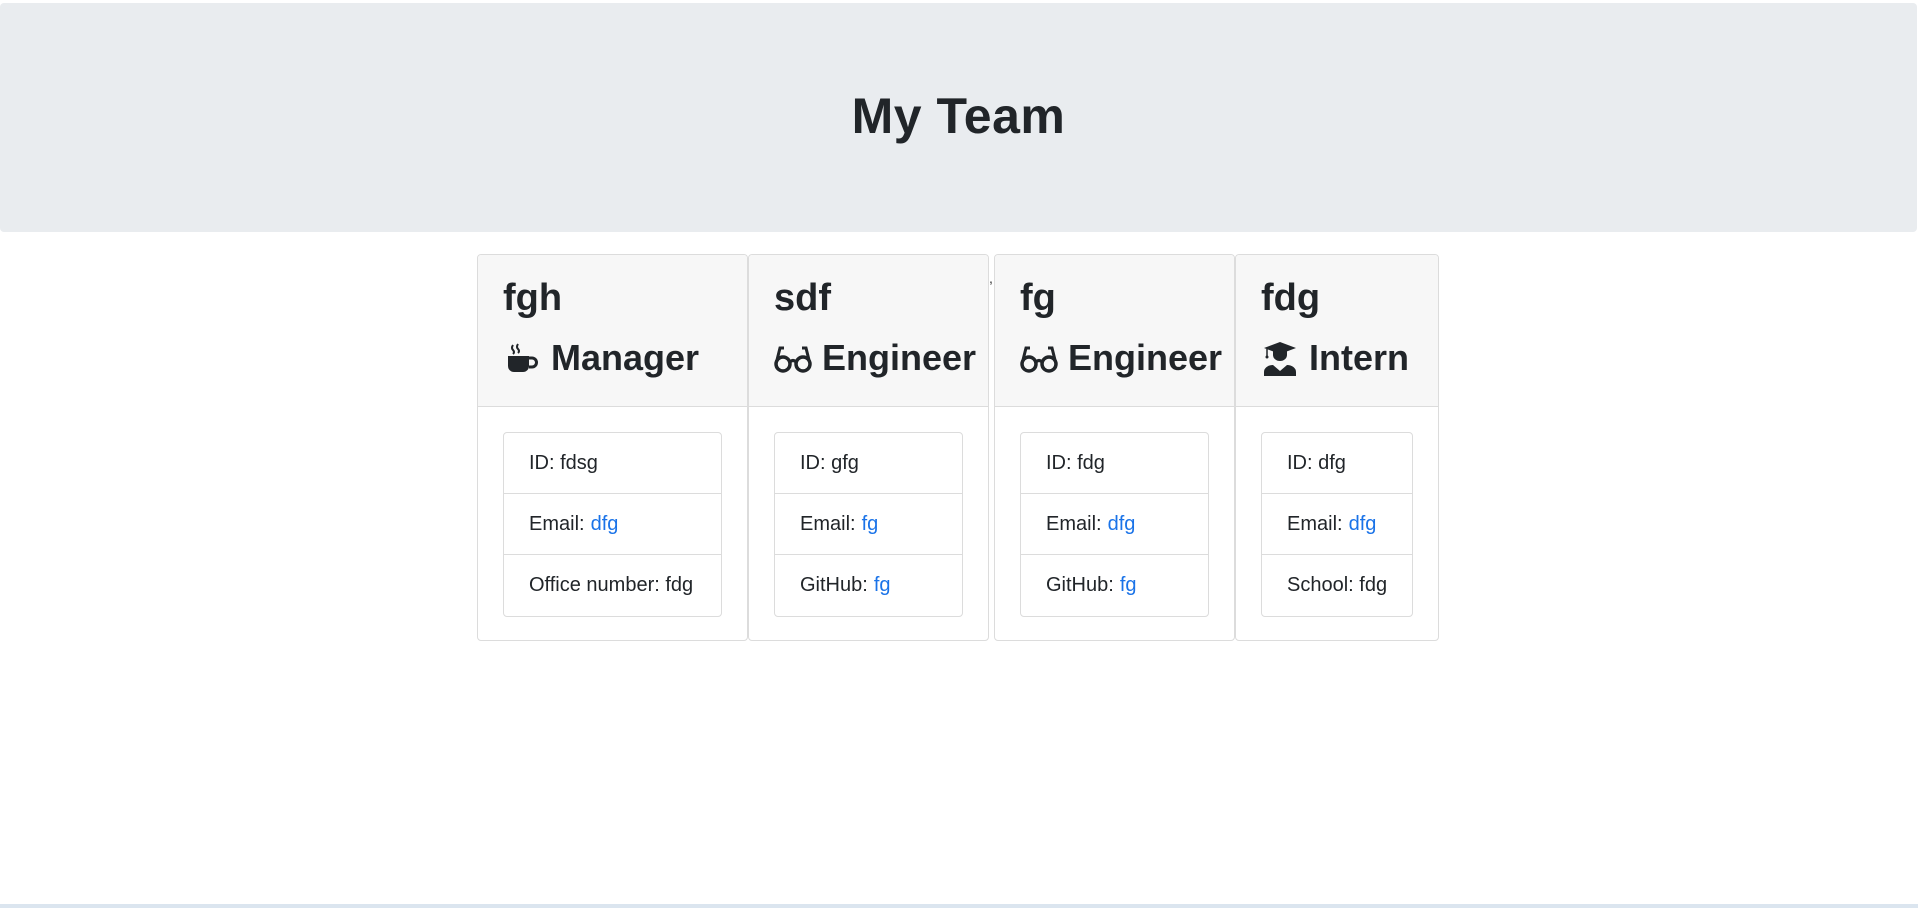 The width and height of the screenshot is (1918, 908). What do you see at coordinates (802, 298) in the screenshot?
I see `employee-name: sdf` at bounding box center [802, 298].